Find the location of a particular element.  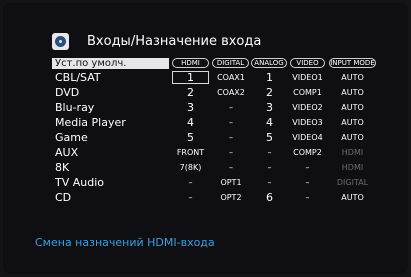

source-name: Blu-ray is located at coordinates (75, 107).